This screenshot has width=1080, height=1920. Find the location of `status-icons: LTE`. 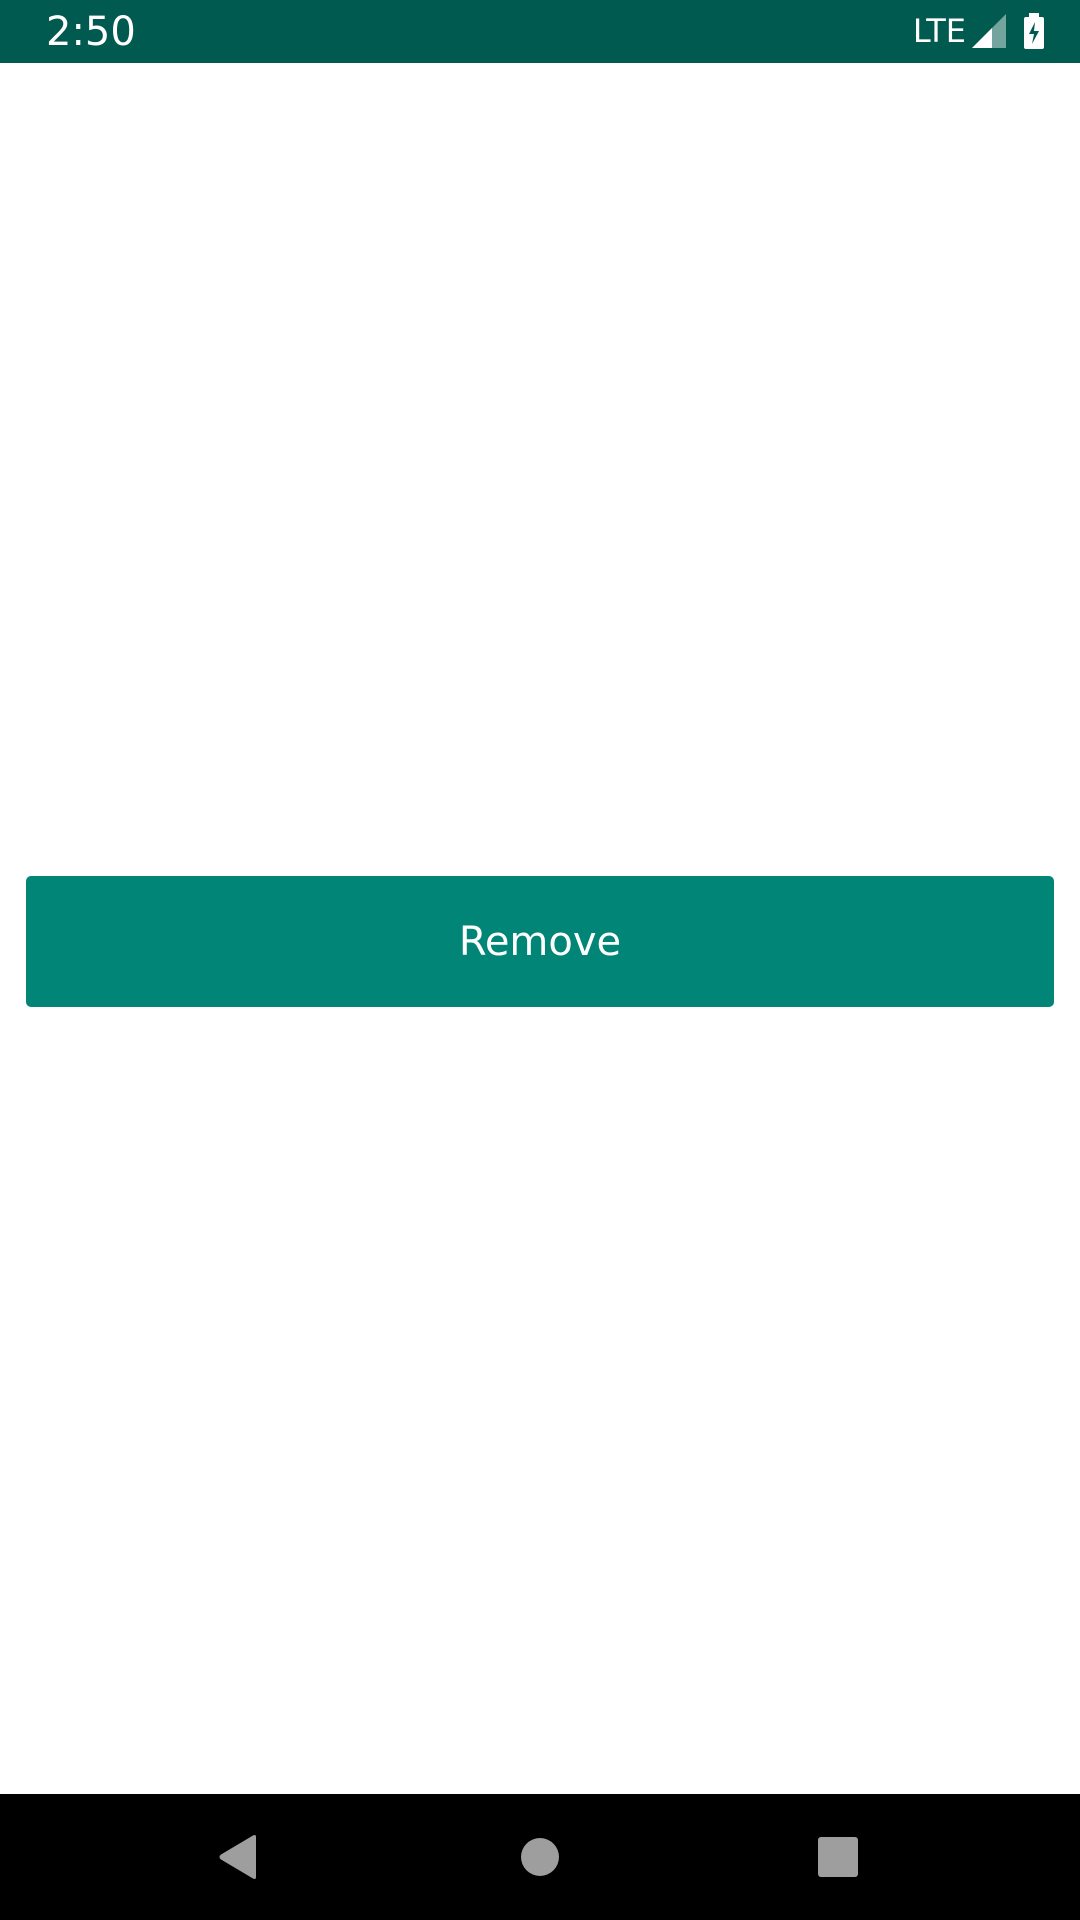

status-icons: LTE is located at coordinates (979, 31).